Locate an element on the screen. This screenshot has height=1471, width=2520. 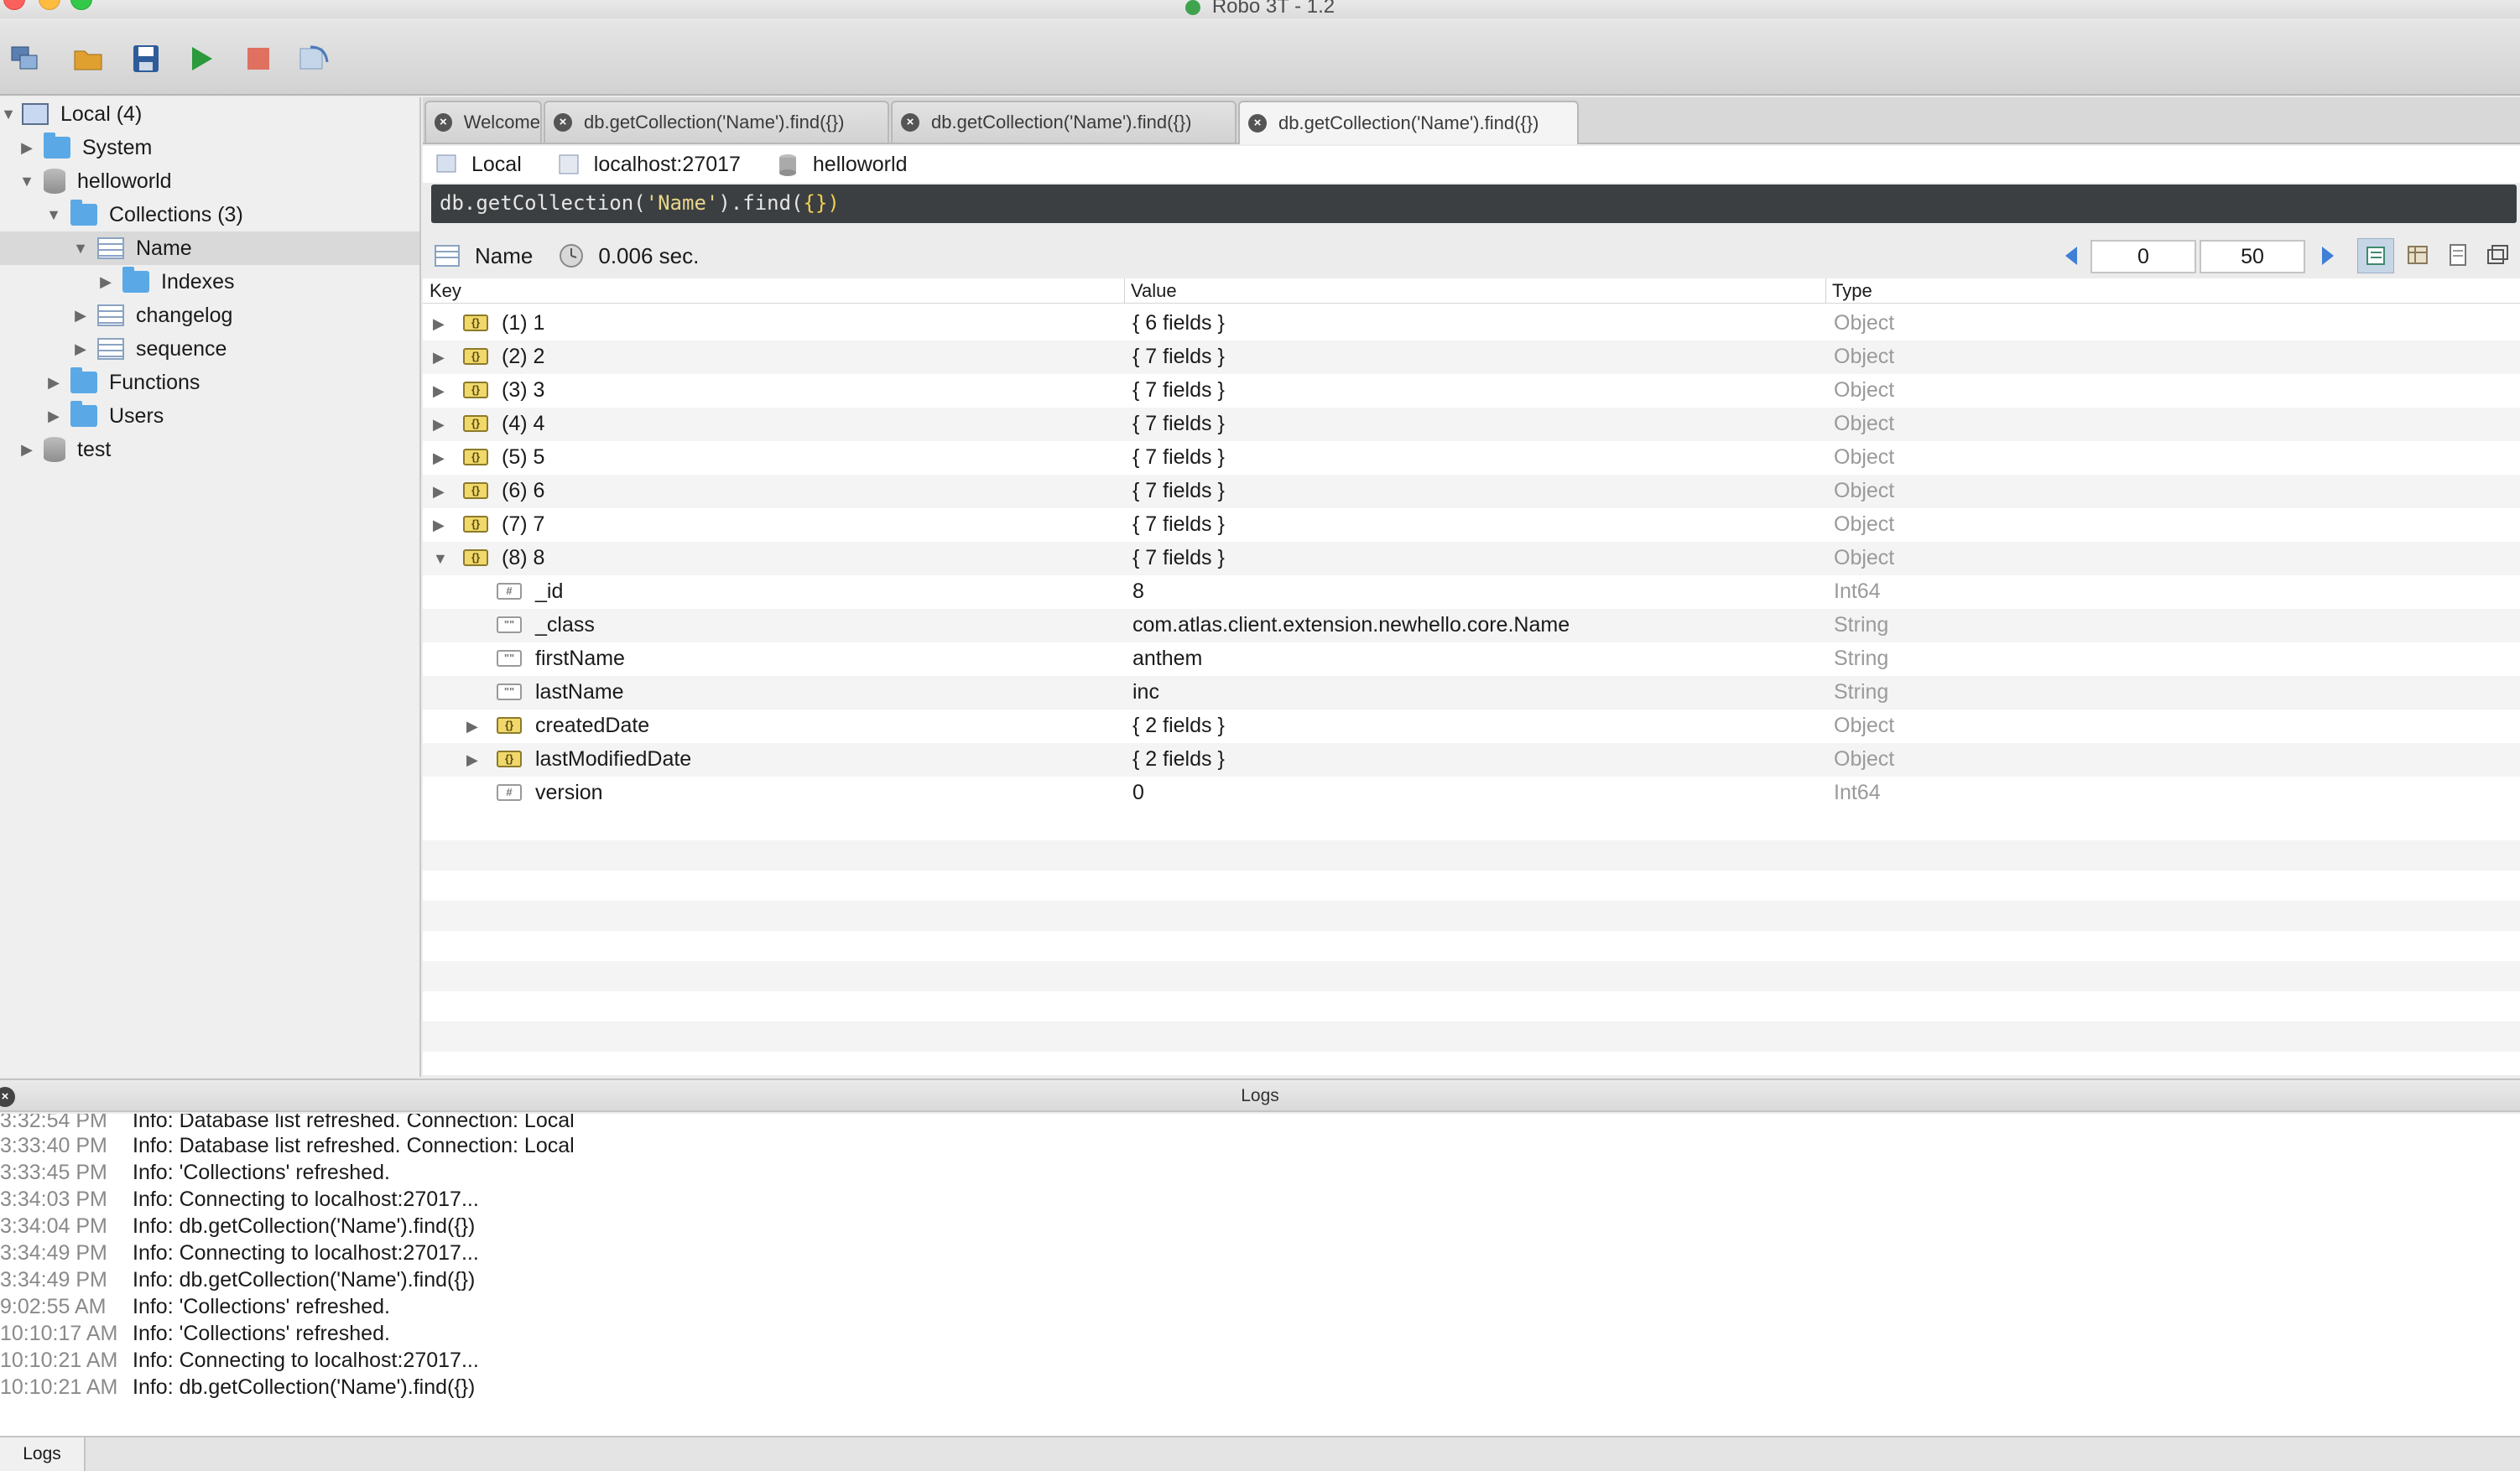
tree-item-functions: ▶ Functions is located at coordinates (209, 382).